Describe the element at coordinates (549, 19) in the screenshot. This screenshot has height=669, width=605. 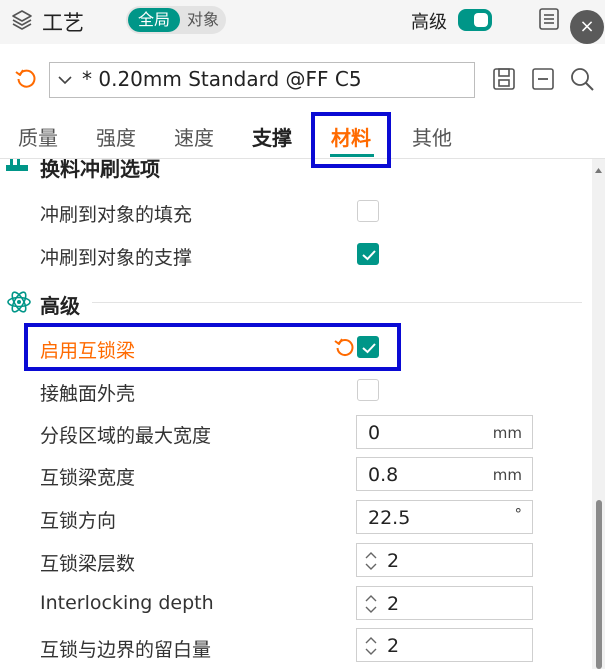
I see `list-icon` at that location.